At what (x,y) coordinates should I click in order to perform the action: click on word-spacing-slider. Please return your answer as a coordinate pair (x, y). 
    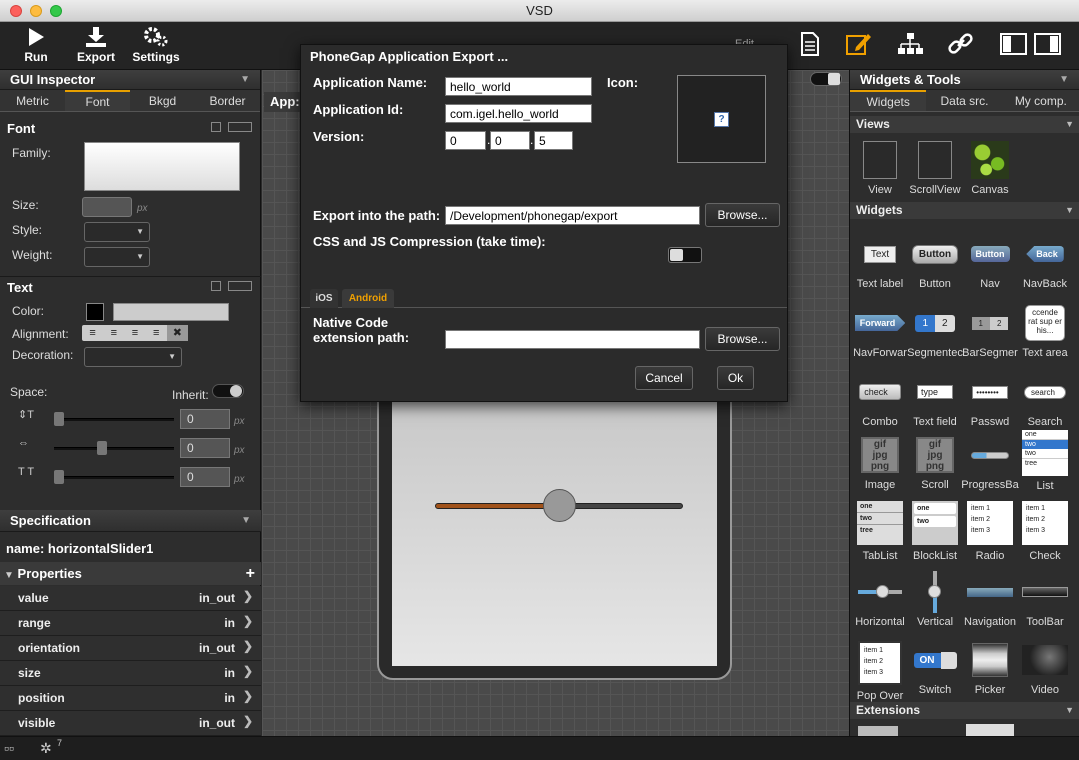
    Looking at the image, I should click on (114, 477).